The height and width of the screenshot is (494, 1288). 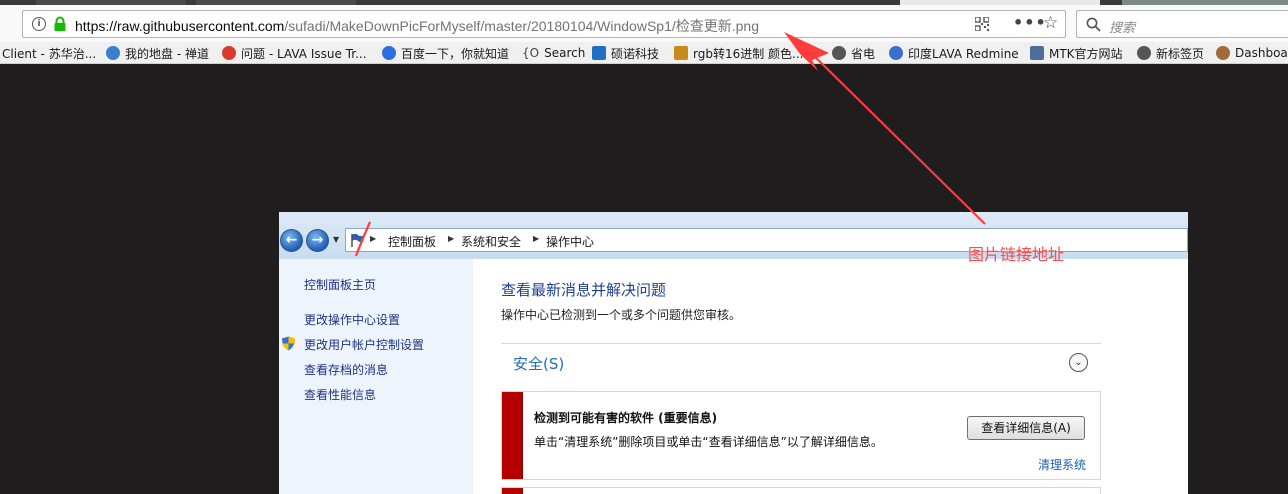 I want to click on bookmark-label: Dashboa, so click(x=1261, y=53).